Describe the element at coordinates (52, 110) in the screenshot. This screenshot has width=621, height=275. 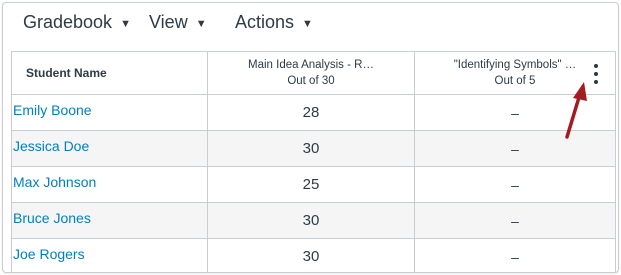
I see `student-name-link: Emily Boone` at that location.